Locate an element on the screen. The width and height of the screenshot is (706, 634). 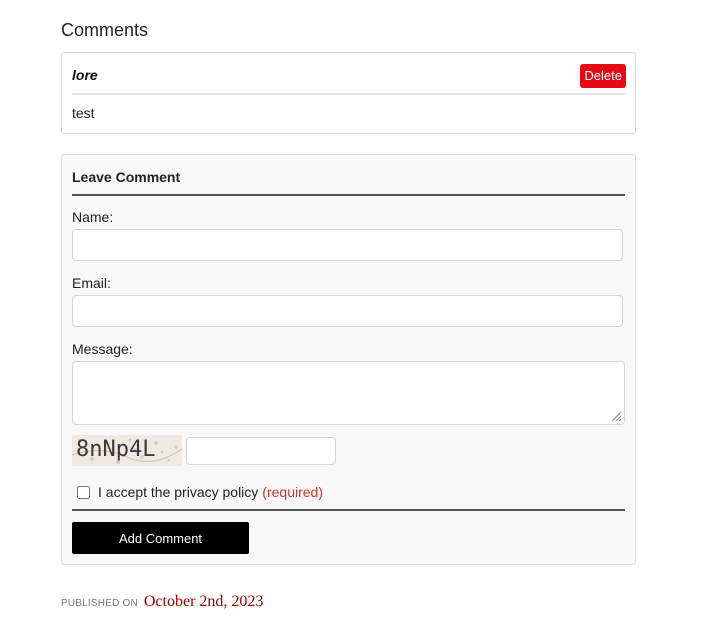
comment-author: lore is located at coordinates (85, 75).